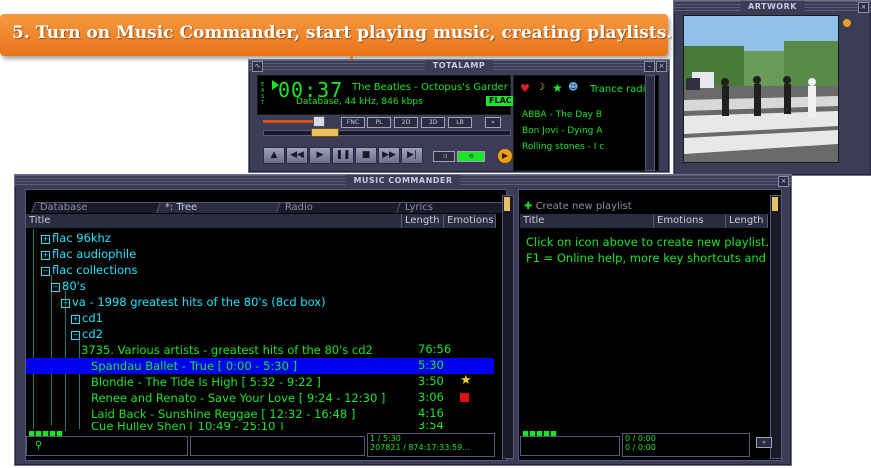  What do you see at coordinates (621, 89) in the screenshot?
I see `radio-label: Trance radio` at bounding box center [621, 89].